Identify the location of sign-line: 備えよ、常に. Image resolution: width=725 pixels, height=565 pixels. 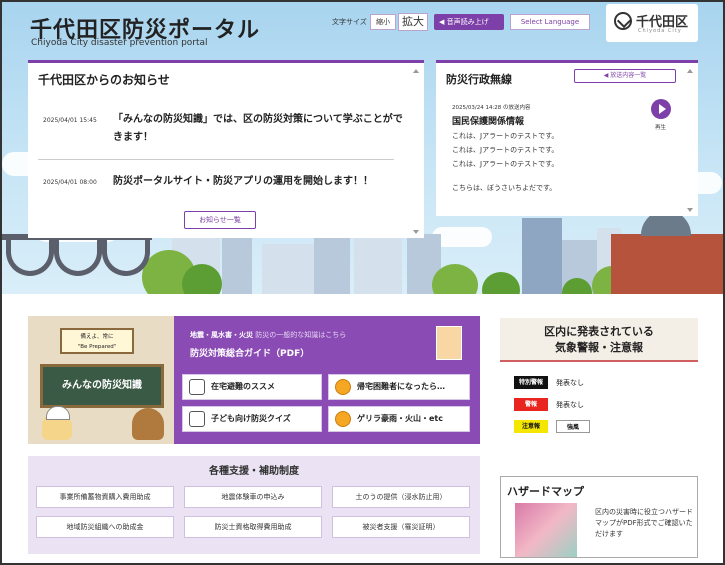
(97, 337).